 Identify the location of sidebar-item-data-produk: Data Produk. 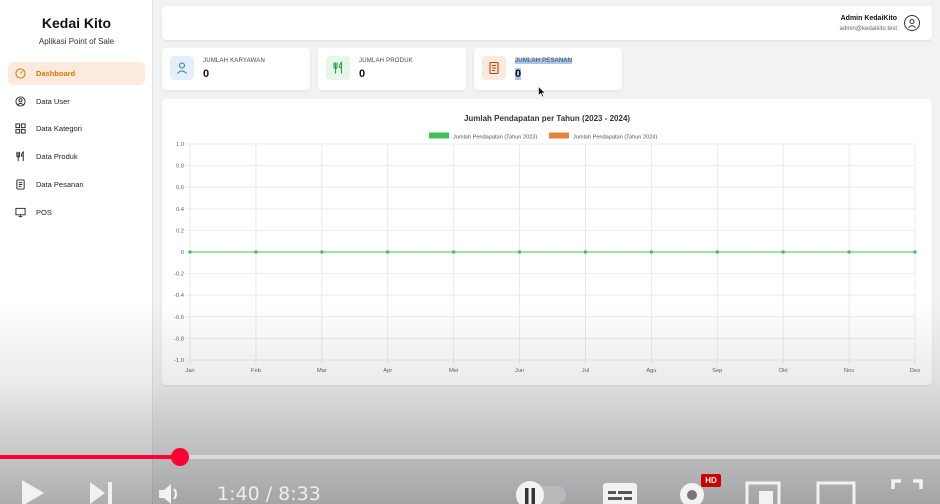
(76, 156).